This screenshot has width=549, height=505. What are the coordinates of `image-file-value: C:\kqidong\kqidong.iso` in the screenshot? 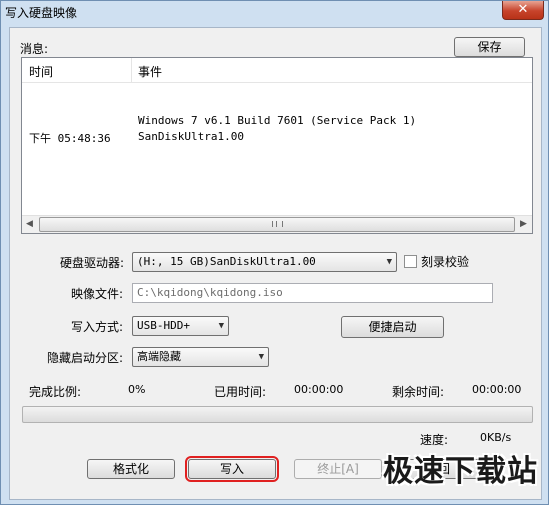 It's located at (210, 292).